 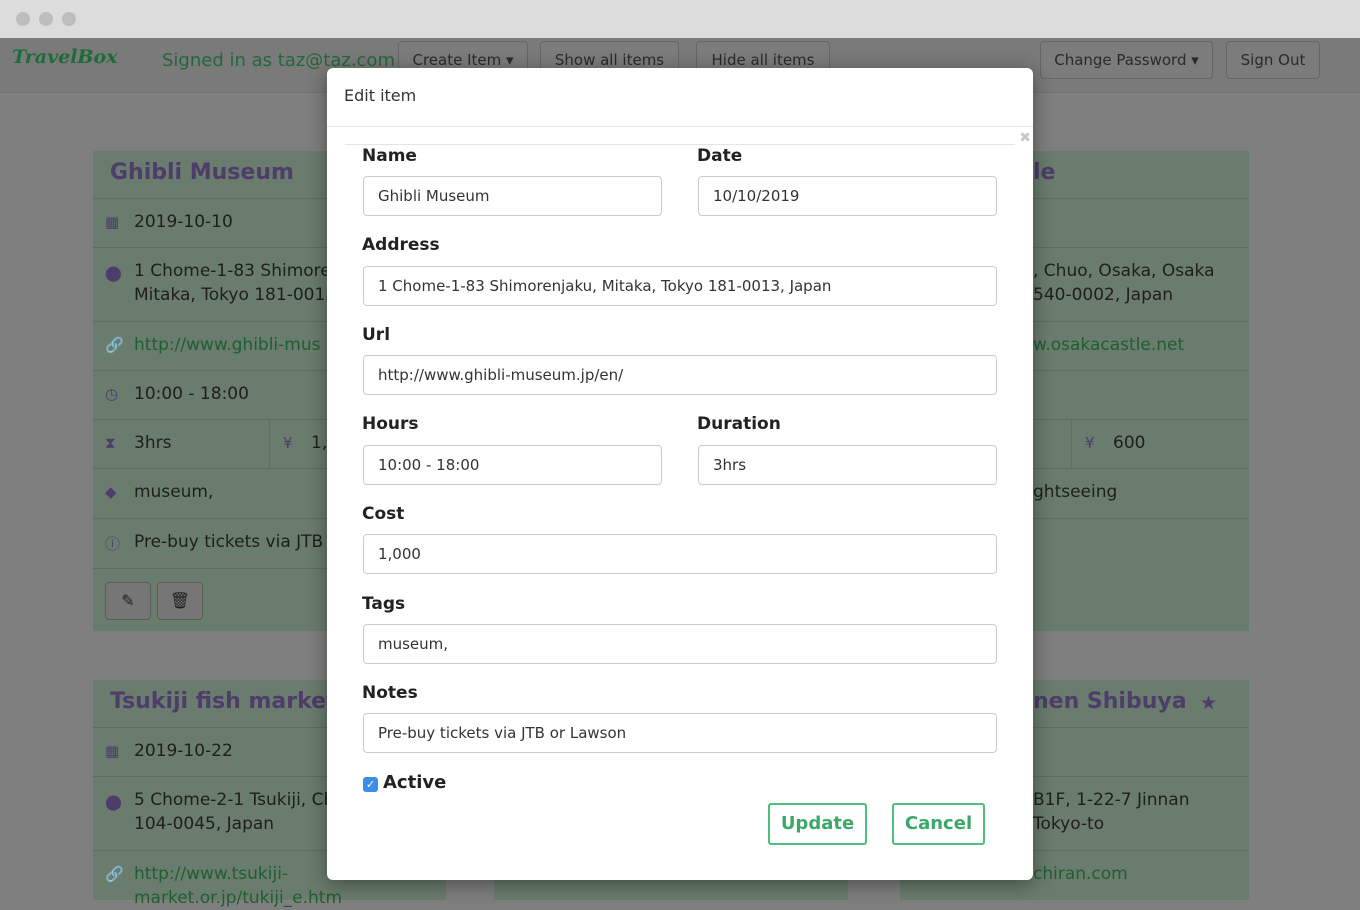 I want to click on card-title: le, so click(x=1044, y=172).